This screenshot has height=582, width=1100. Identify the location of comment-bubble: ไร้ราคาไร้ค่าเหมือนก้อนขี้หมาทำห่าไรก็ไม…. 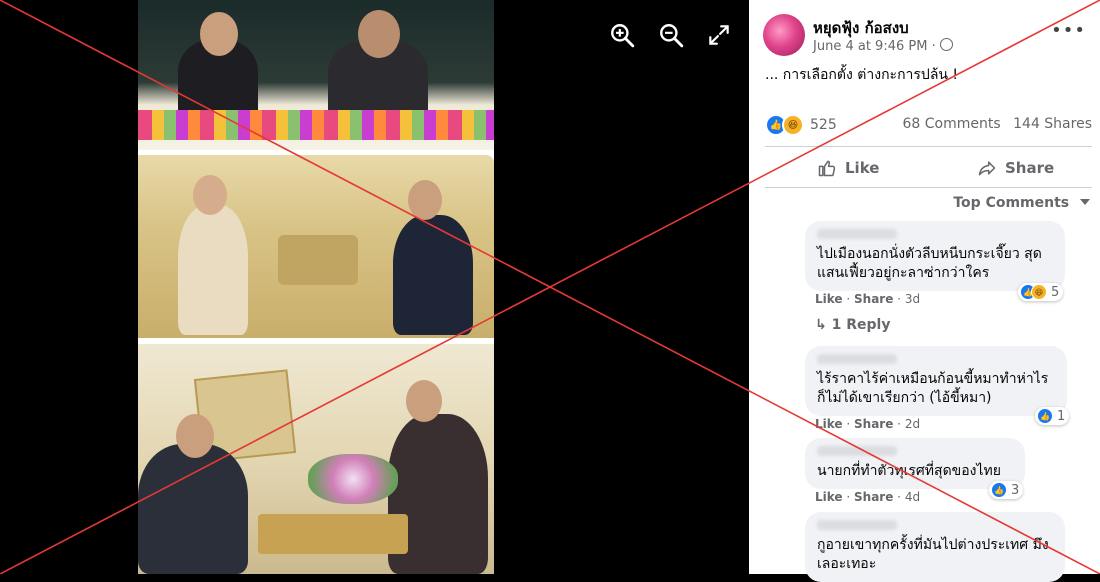
(936, 381).